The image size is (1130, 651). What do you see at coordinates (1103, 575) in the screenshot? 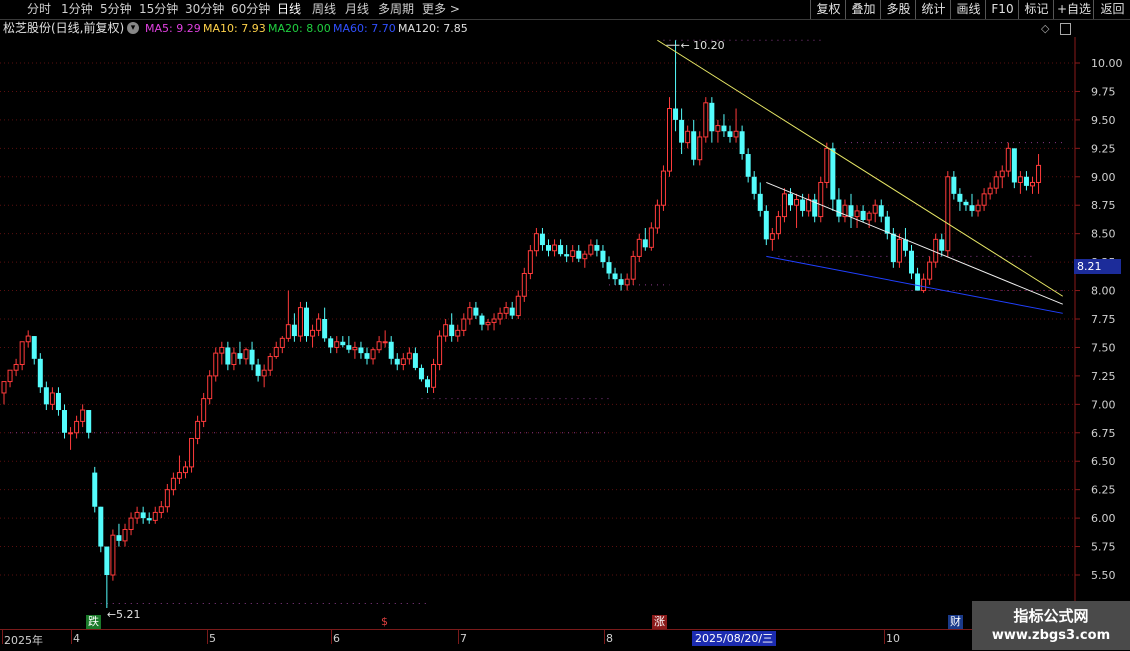
I see `y-tick-label: 5.50` at bounding box center [1103, 575].